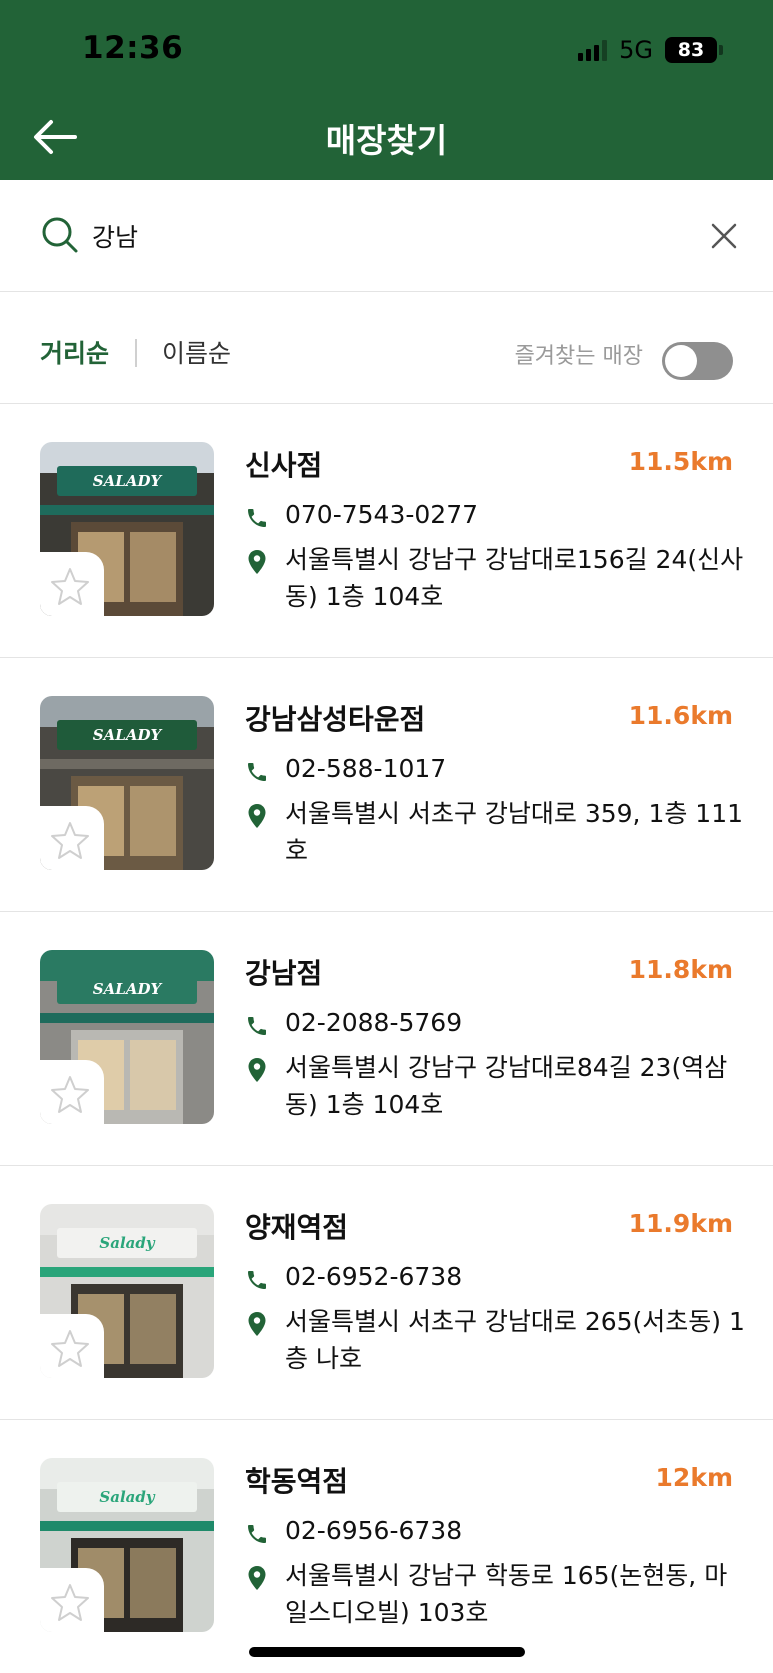 Image resolution: width=773 pixels, height=1673 pixels. I want to click on back-button, so click(55, 137).